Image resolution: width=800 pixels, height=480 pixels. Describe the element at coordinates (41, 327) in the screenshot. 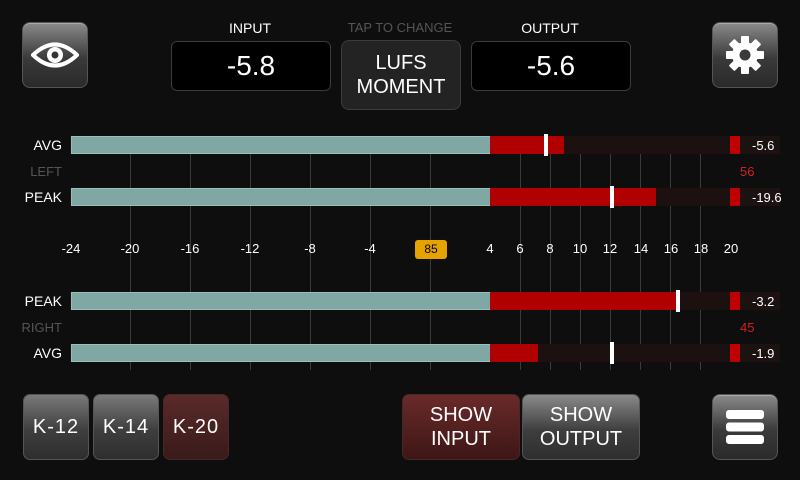

I see `right-channel-label: RIGHT` at that location.